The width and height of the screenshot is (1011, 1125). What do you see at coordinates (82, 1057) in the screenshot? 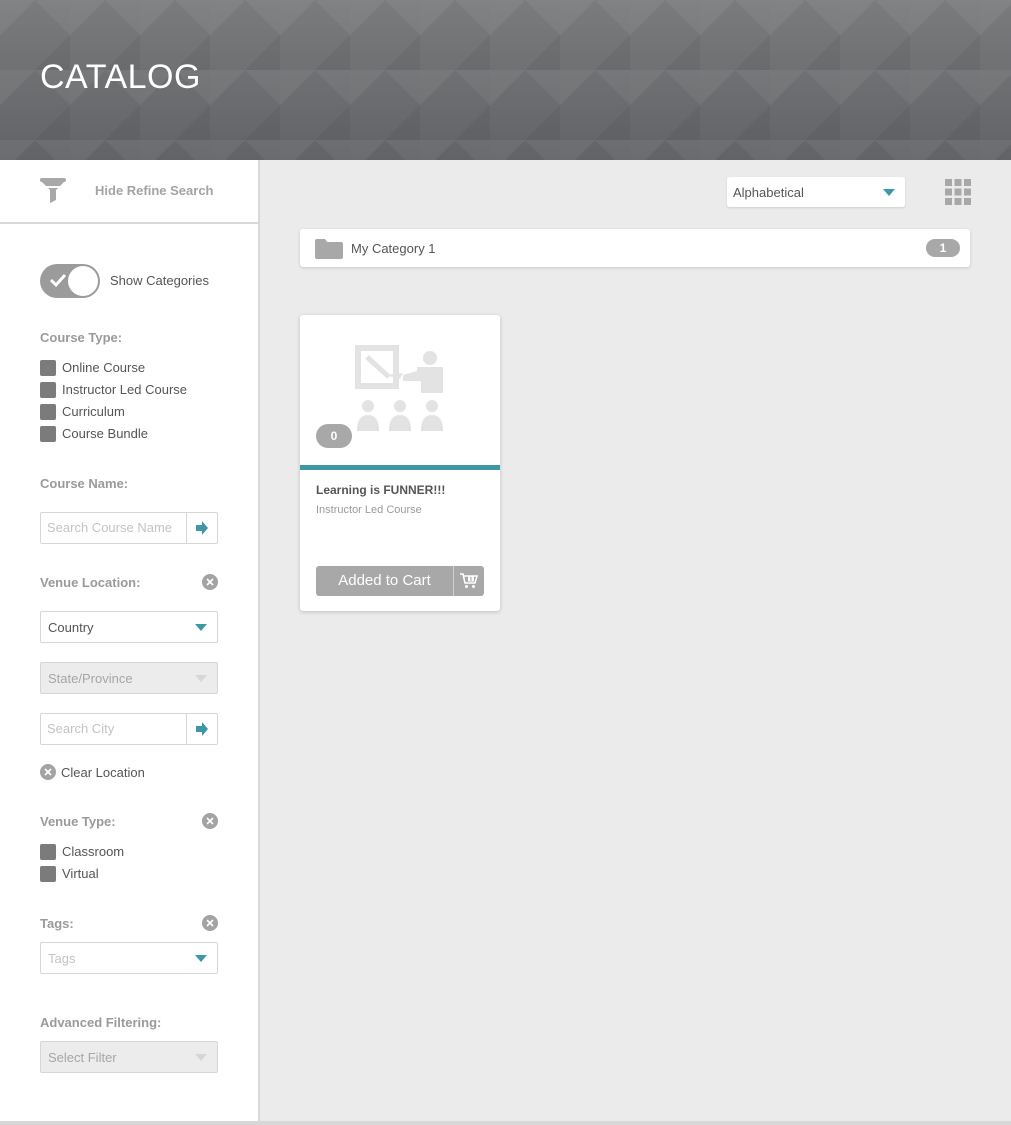
I see `advanced-filter-placeholder: Select Filter` at bounding box center [82, 1057].